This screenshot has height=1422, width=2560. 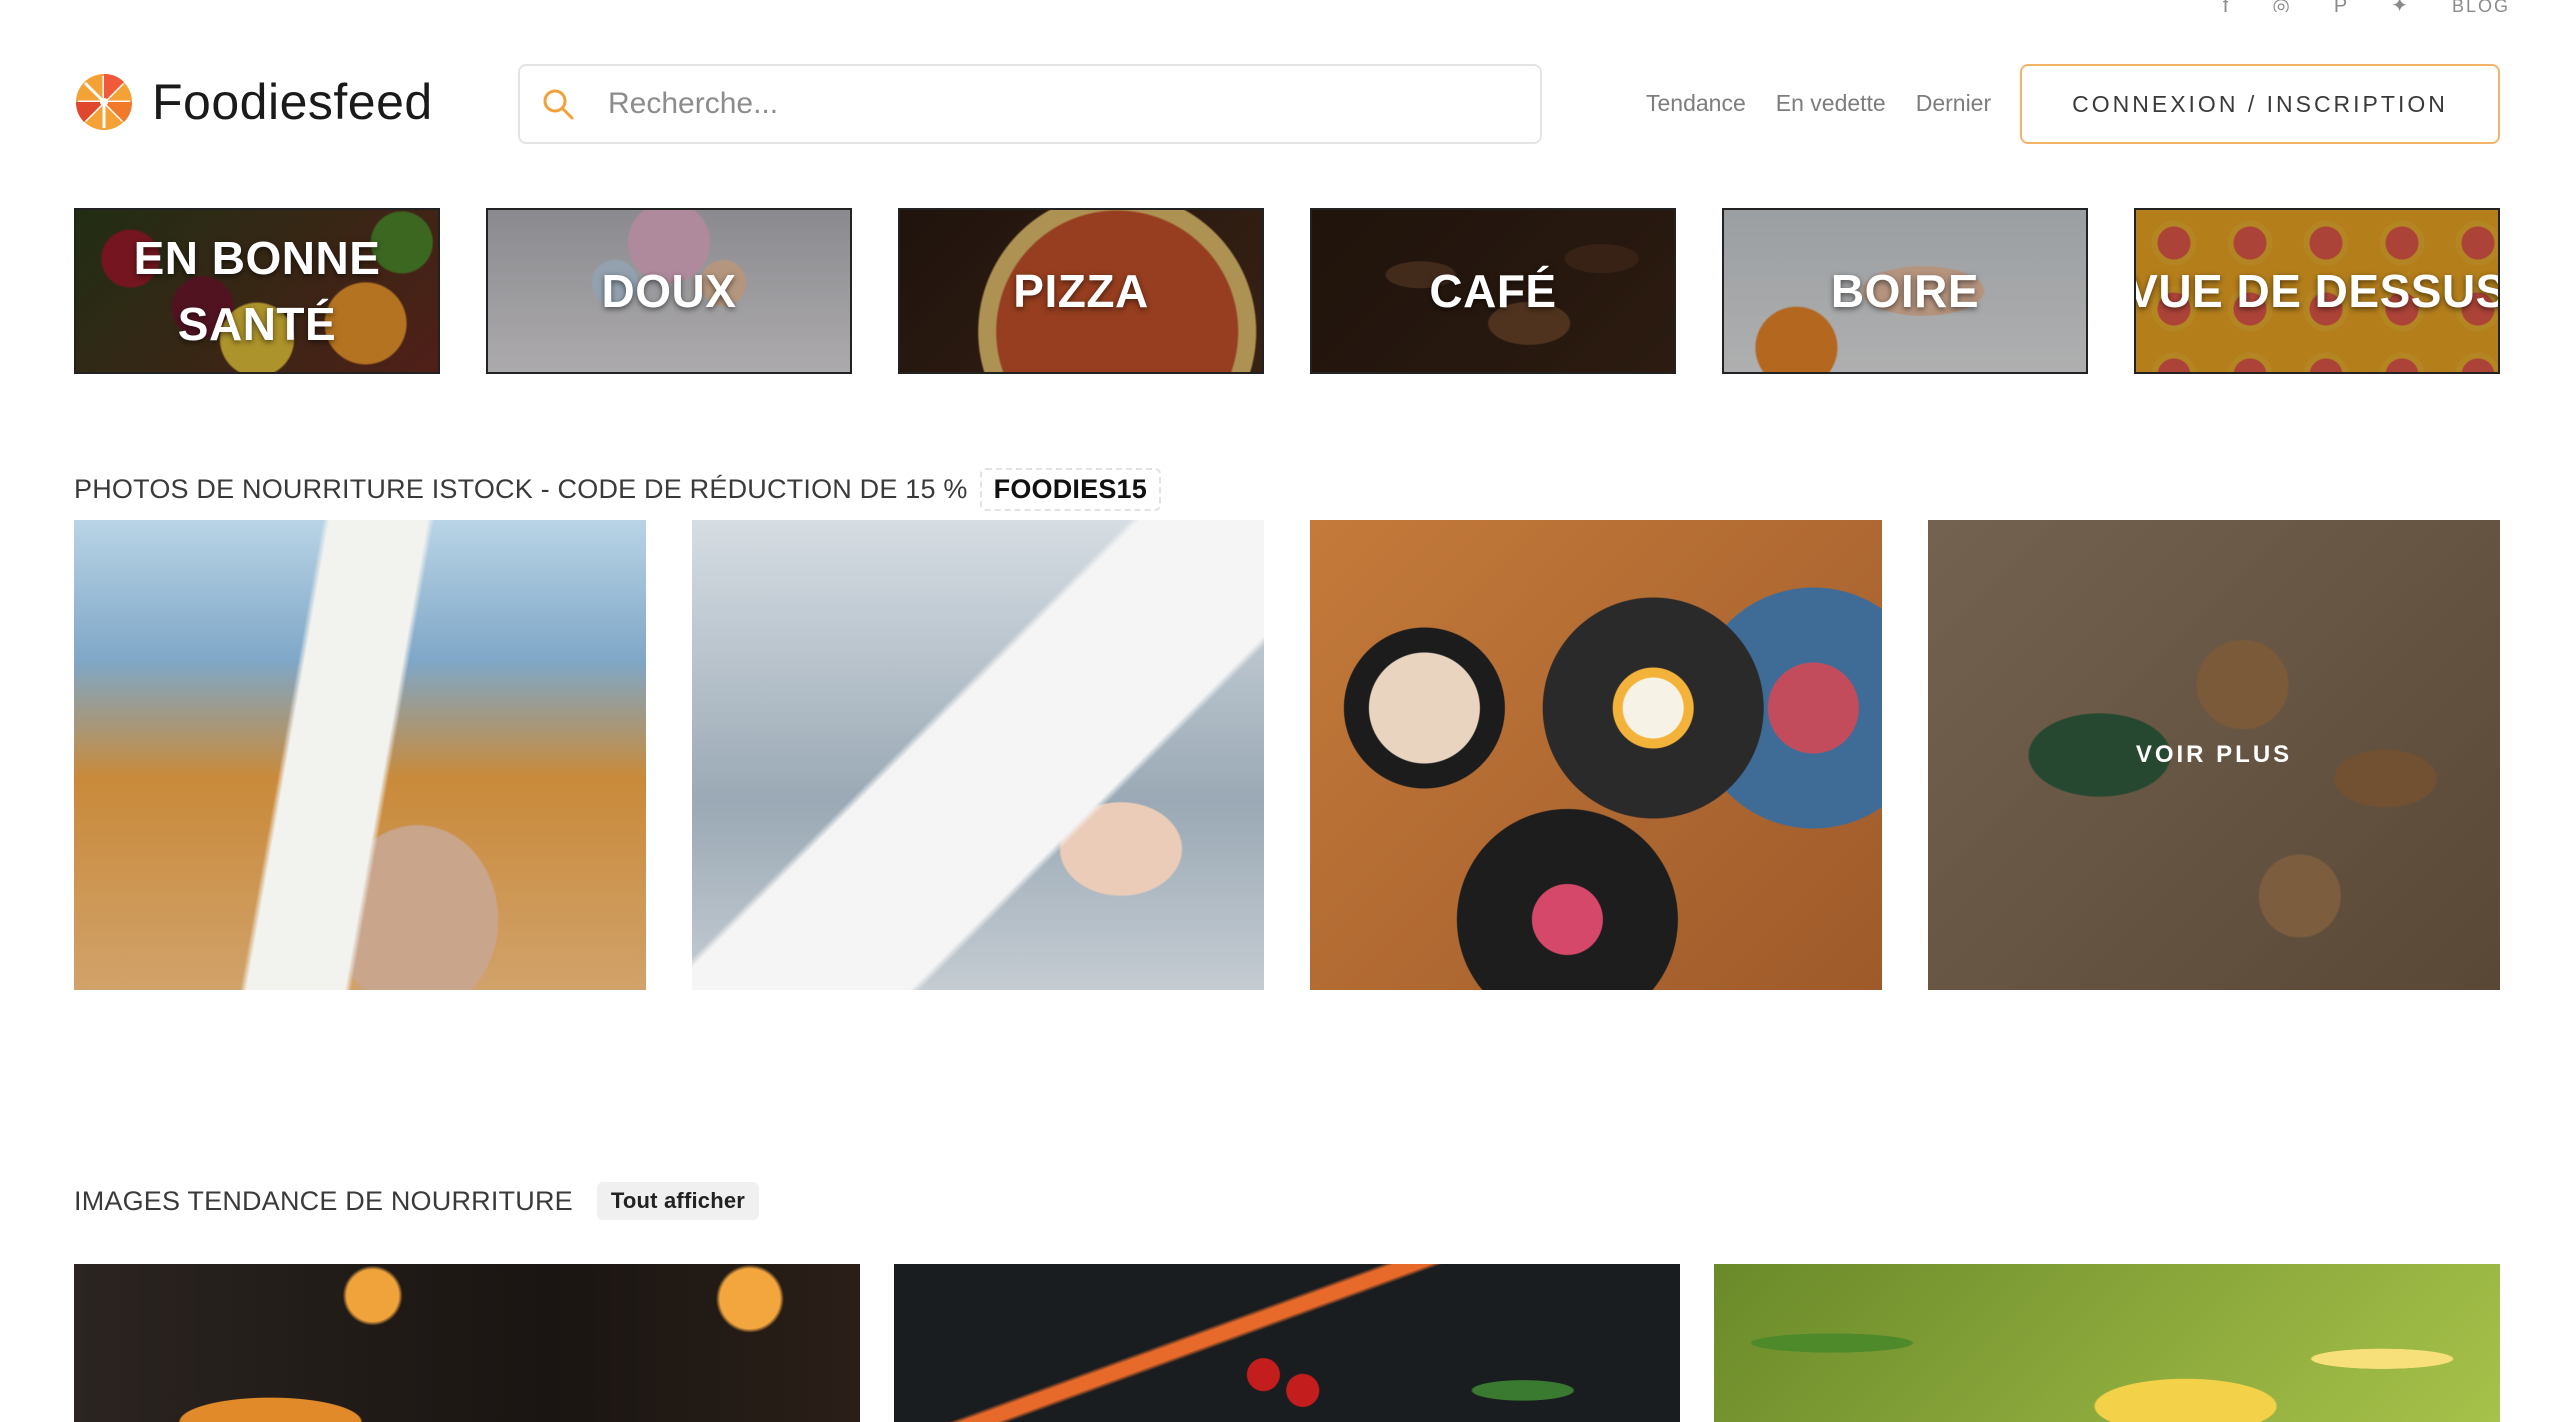 What do you see at coordinates (1696, 103) in the screenshot?
I see `nav-tendance: Tendance` at bounding box center [1696, 103].